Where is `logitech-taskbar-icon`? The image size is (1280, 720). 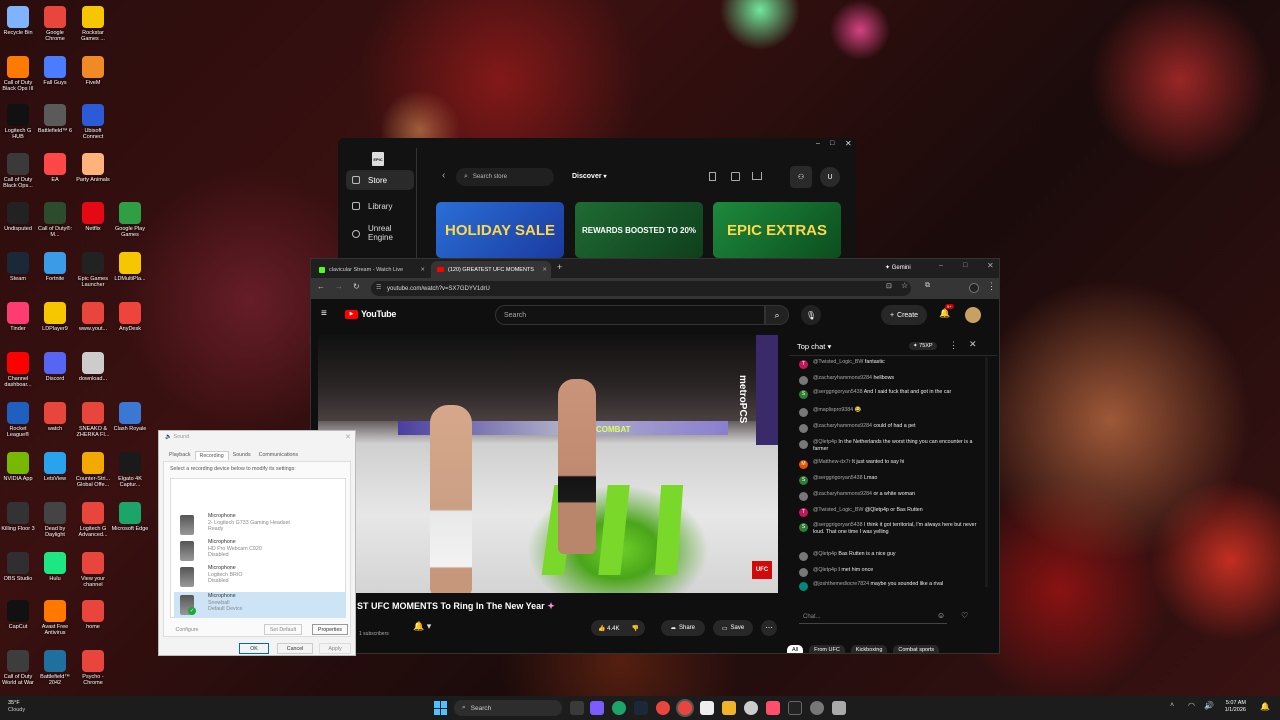 logitech-taskbar-icon is located at coordinates (839, 708).